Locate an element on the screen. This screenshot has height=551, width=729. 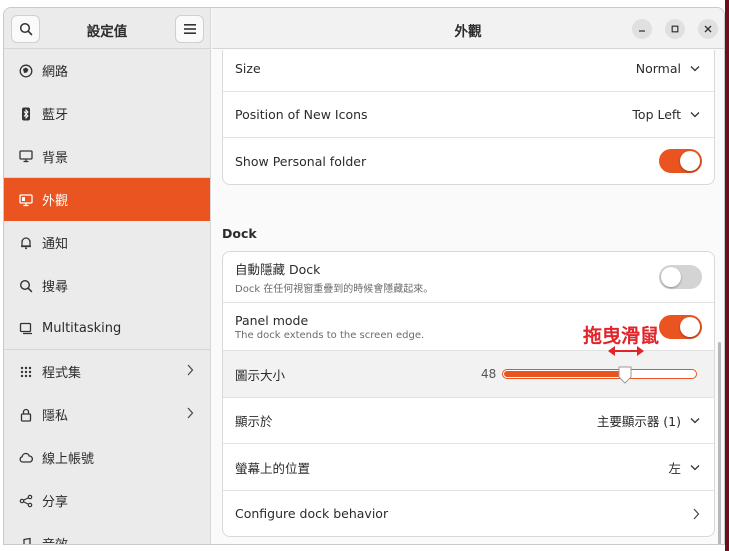
new-icons-position-dropdown: Top Left is located at coordinates (666, 114).